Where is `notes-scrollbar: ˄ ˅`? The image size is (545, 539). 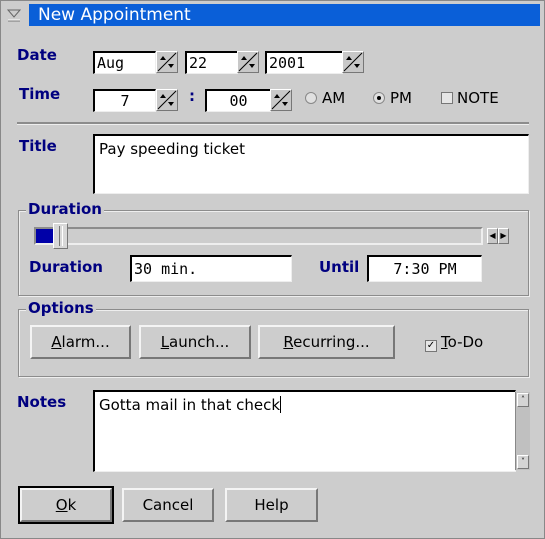 notes-scrollbar: ˄ ˅ is located at coordinates (522, 431).